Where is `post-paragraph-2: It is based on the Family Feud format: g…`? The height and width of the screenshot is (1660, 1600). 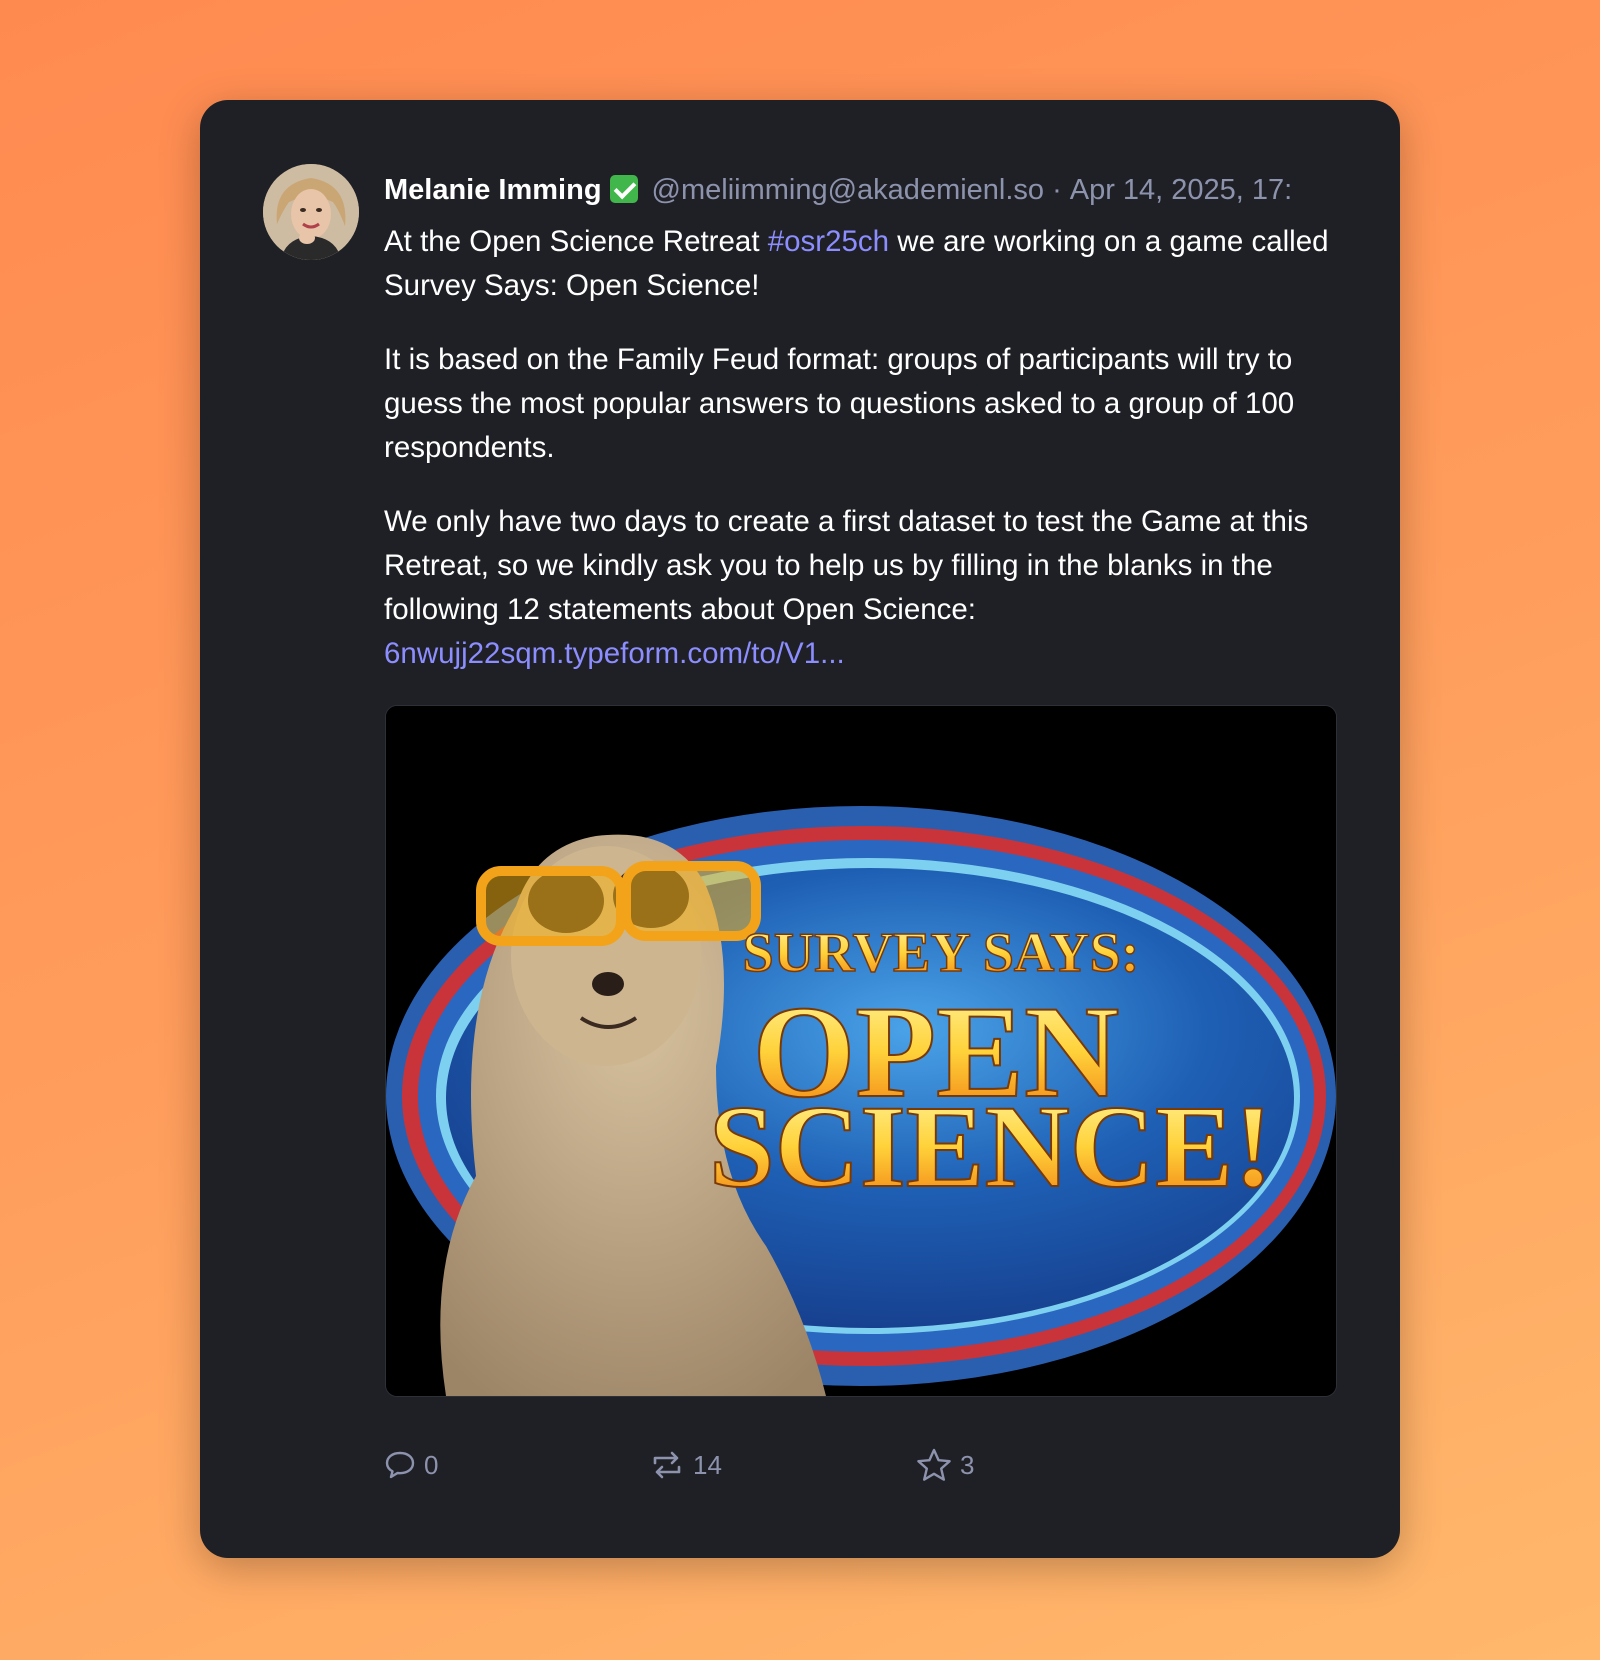 post-paragraph-2: It is based on the Family Feud format: g… is located at coordinates (839, 403).